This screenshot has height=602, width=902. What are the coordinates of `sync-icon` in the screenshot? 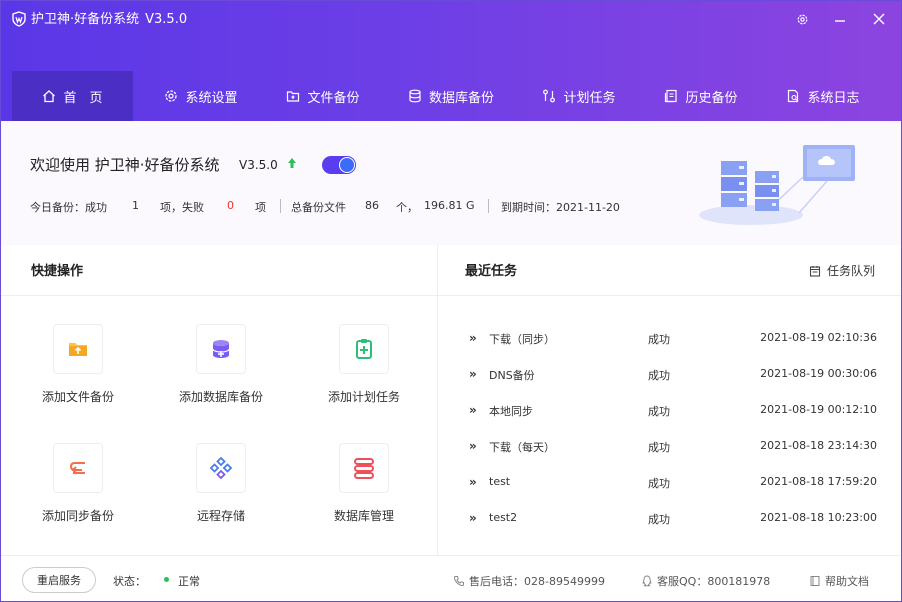 It's located at (77, 468).